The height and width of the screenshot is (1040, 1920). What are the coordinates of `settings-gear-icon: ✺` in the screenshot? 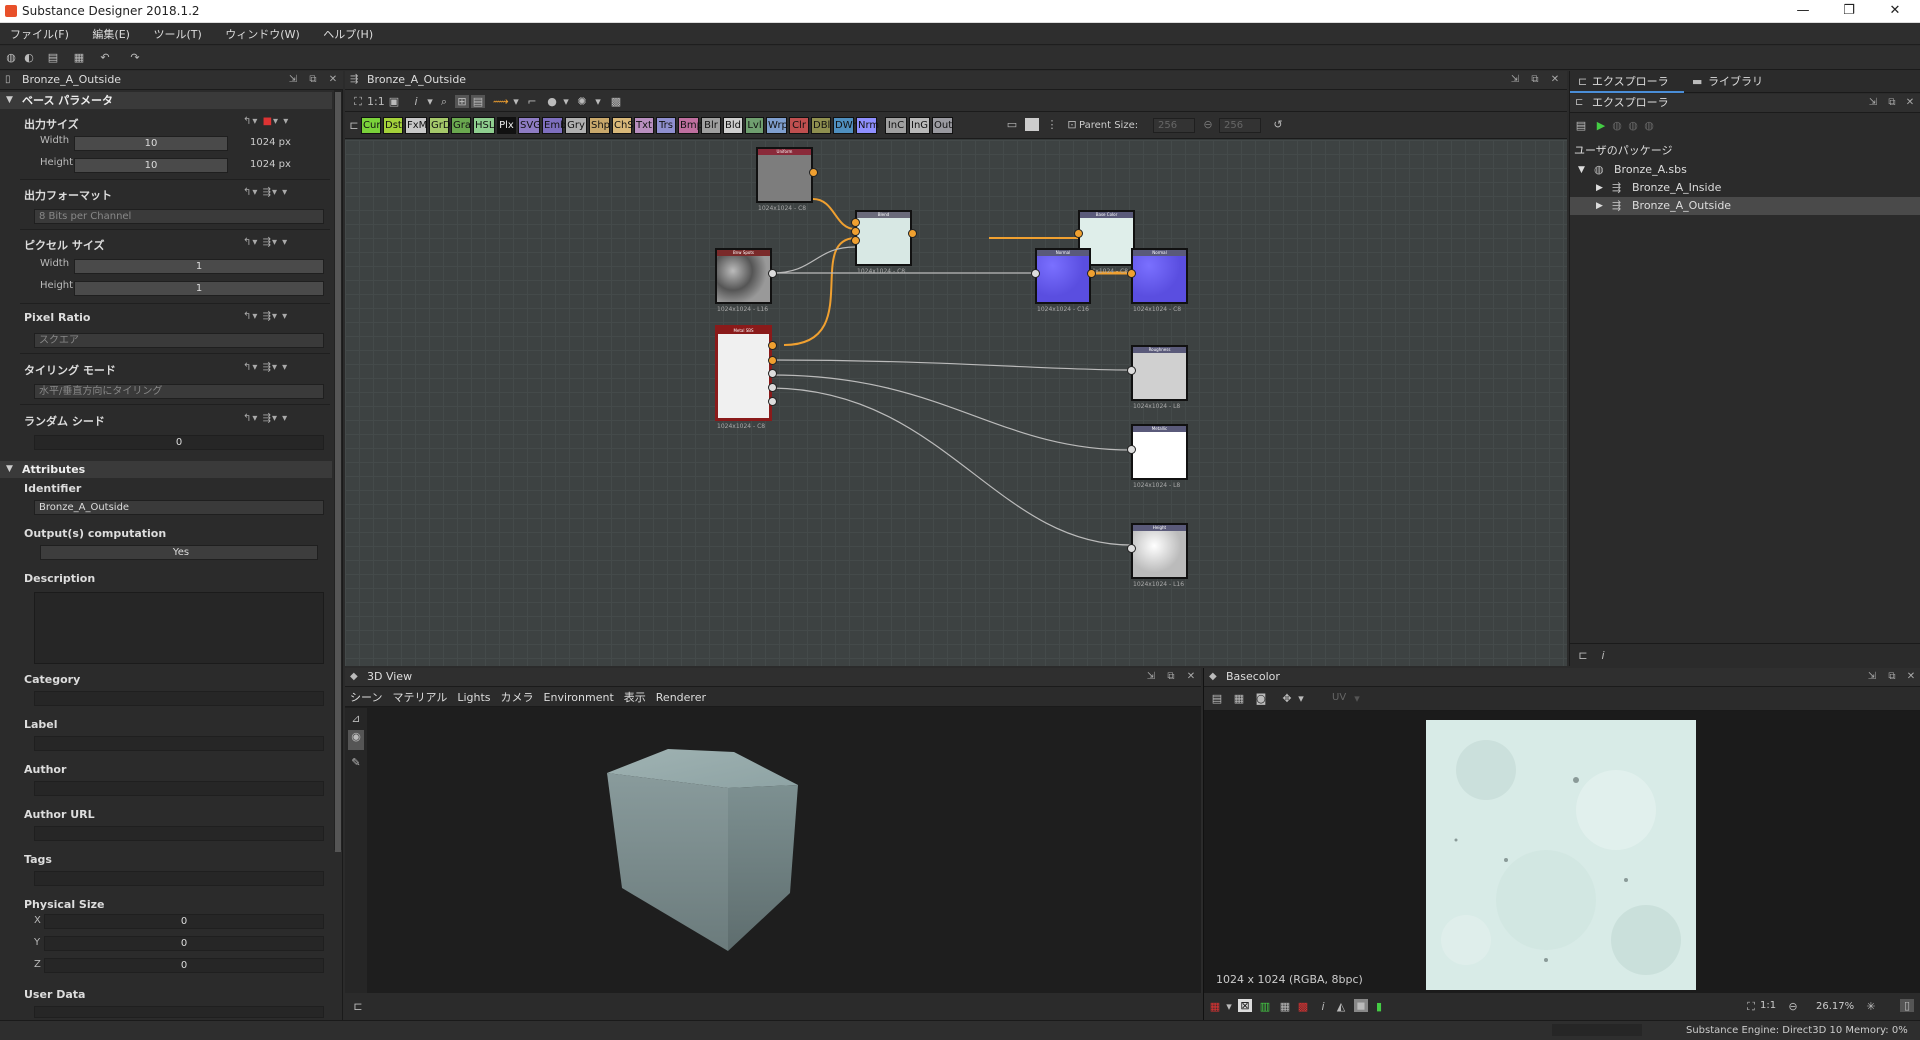 It's located at (582, 101).